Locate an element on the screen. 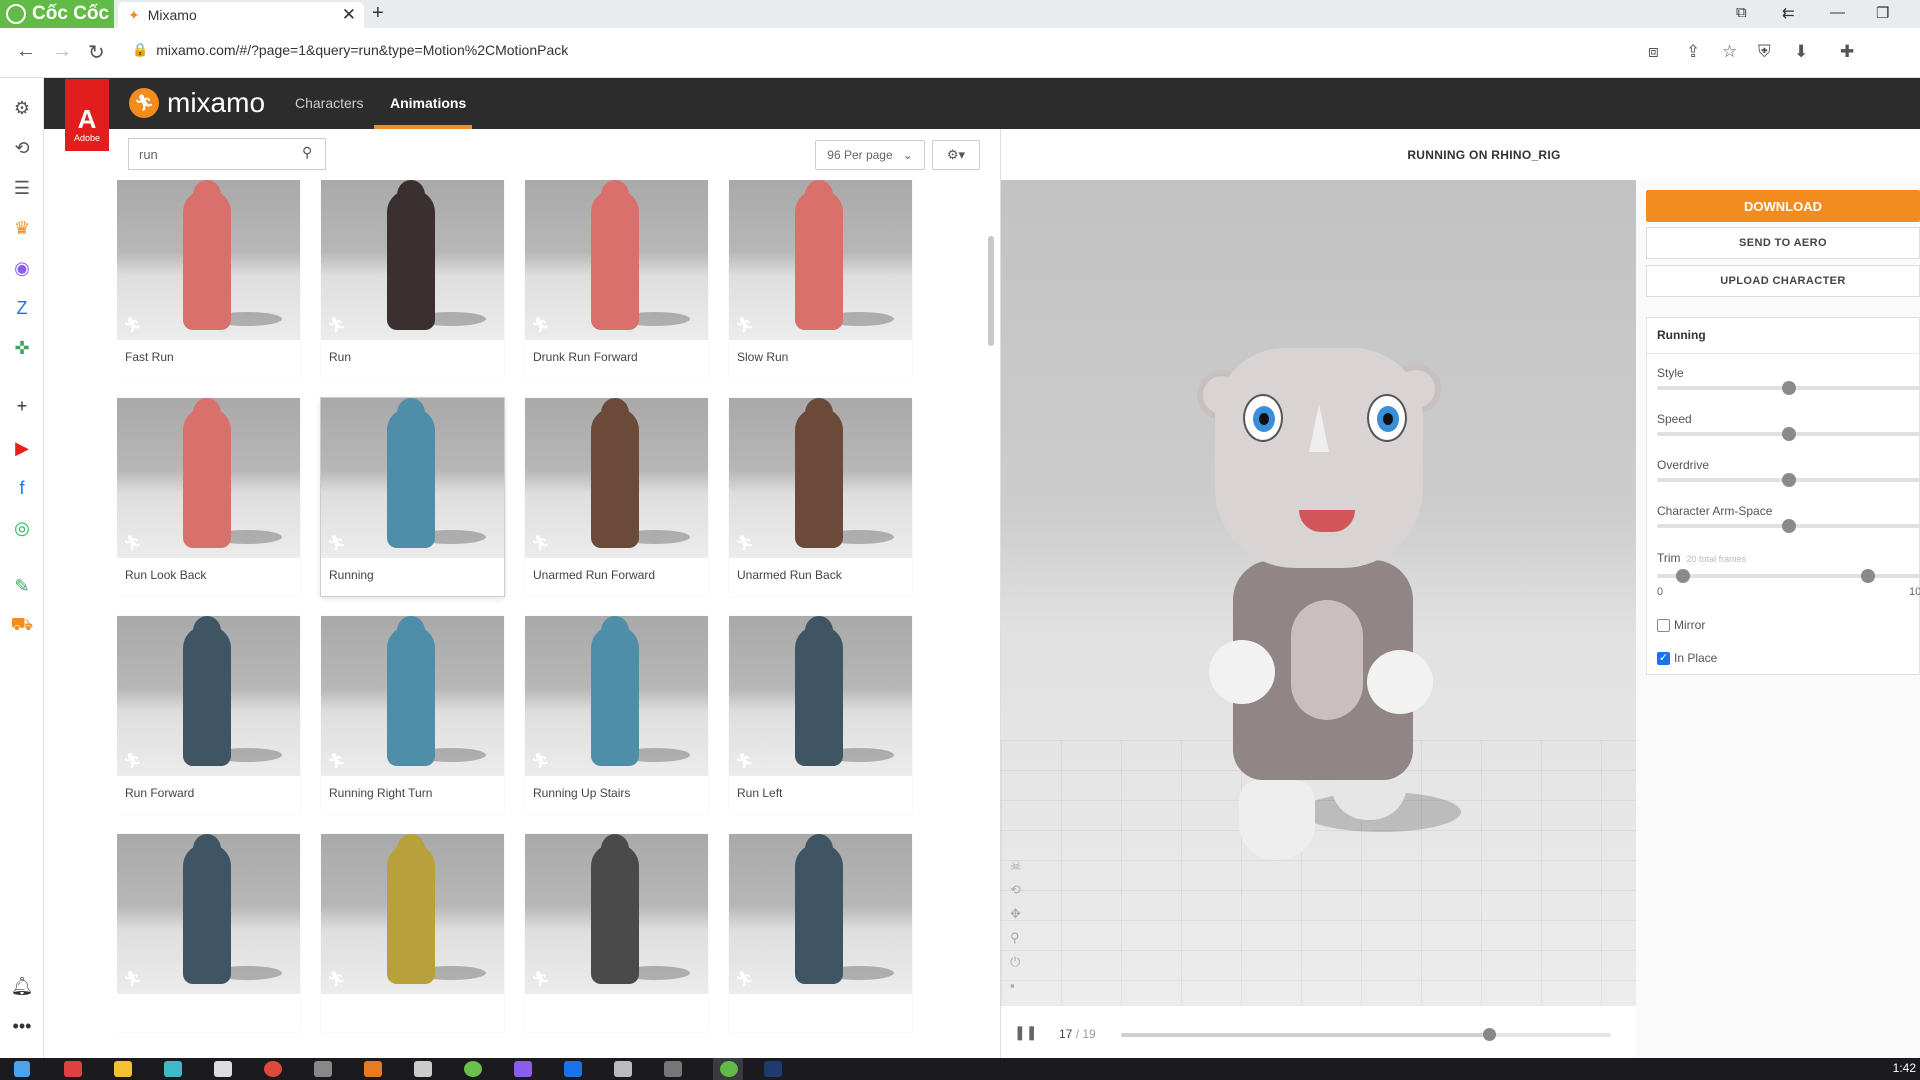 The width and height of the screenshot is (1920, 1080). zalo-icon: Z is located at coordinates (22, 308).